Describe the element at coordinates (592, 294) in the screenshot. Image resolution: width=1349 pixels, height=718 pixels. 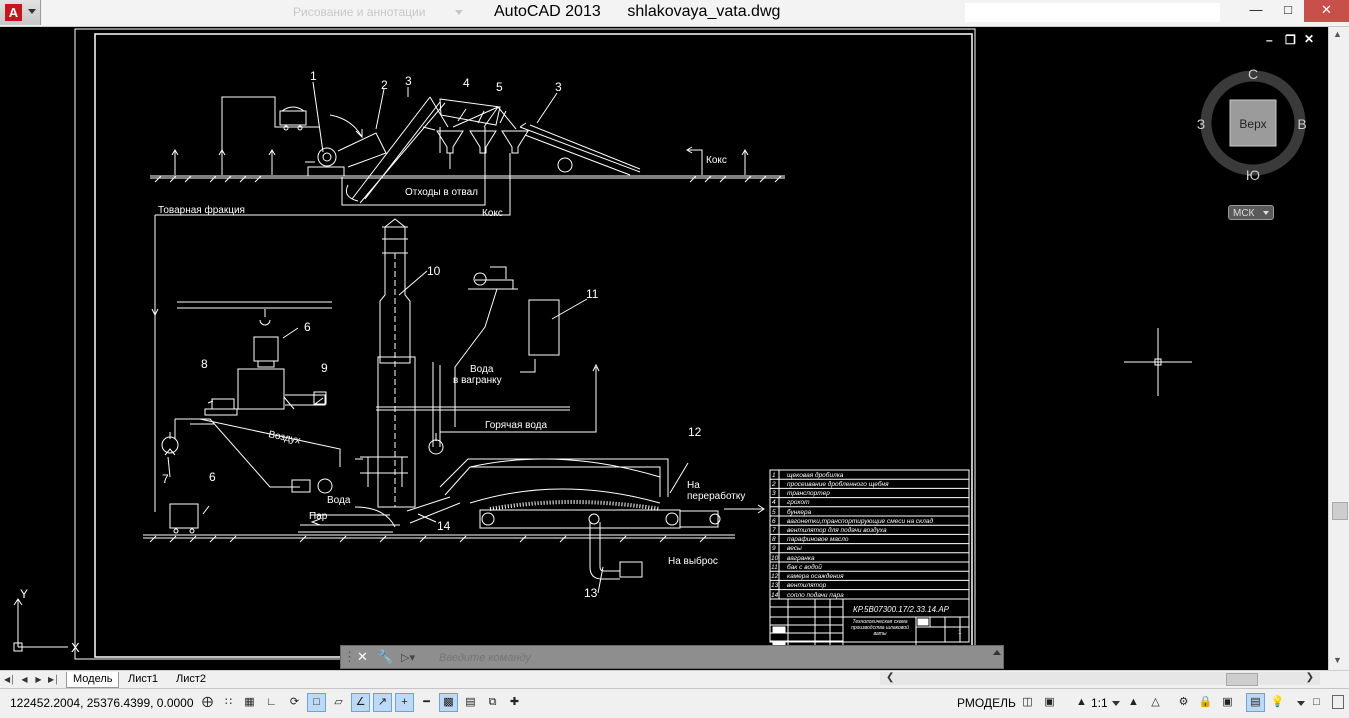
I see `callout-11: 11` at that location.